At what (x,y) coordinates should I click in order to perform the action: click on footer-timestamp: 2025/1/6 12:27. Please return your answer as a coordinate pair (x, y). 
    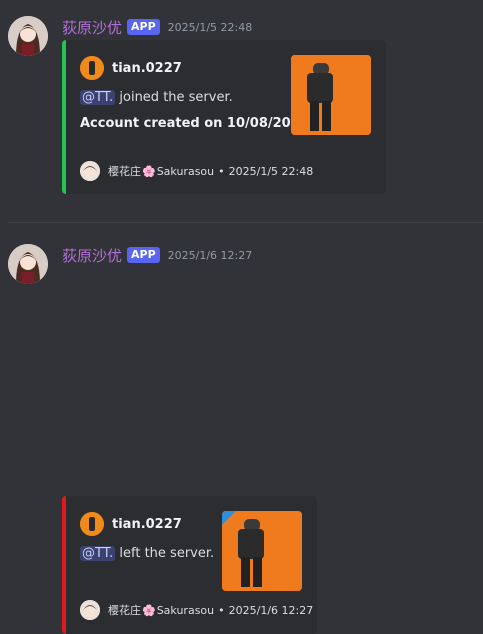
    Looking at the image, I should click on (271, 610).